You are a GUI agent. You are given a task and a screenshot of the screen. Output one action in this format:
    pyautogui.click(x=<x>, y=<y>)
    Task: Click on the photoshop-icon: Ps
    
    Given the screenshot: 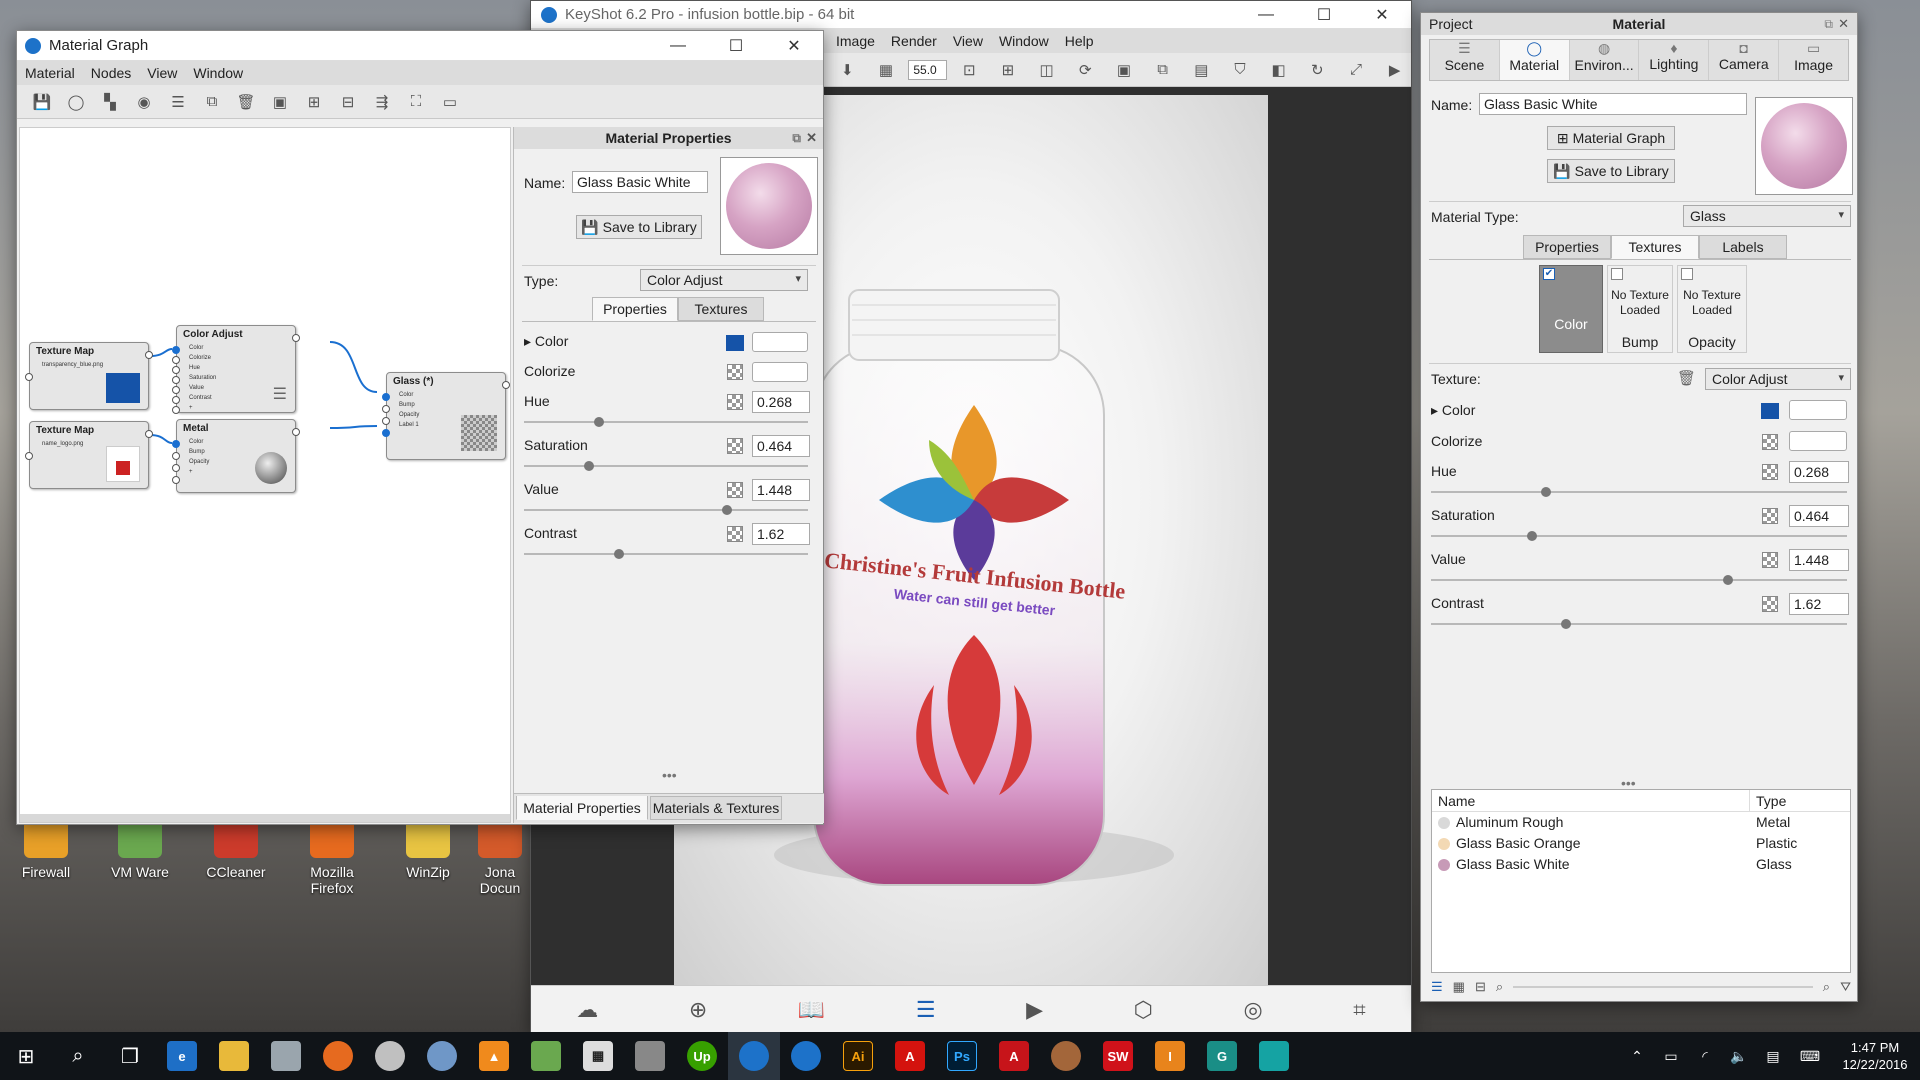 What is the action you would take?
    pyautogui.click(x=962, y=1056)
    